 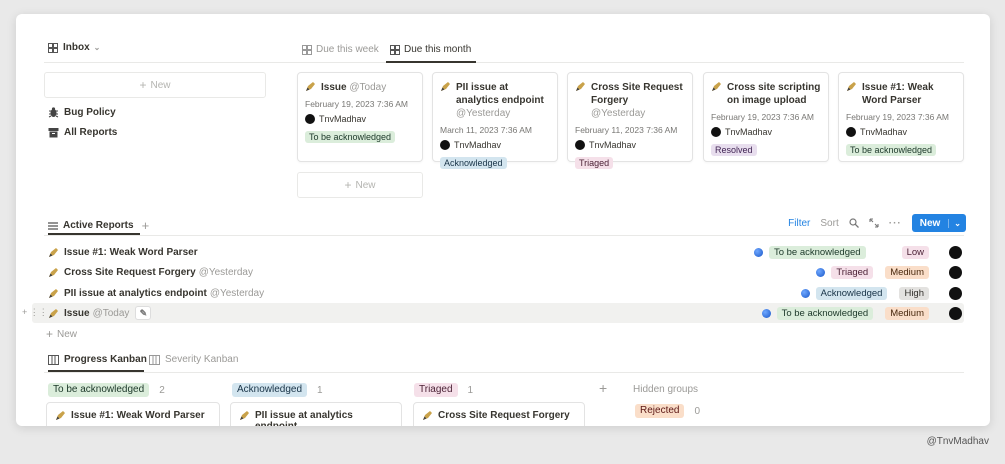 I want to click on active-tab-underline, so click(x=431, y=62).